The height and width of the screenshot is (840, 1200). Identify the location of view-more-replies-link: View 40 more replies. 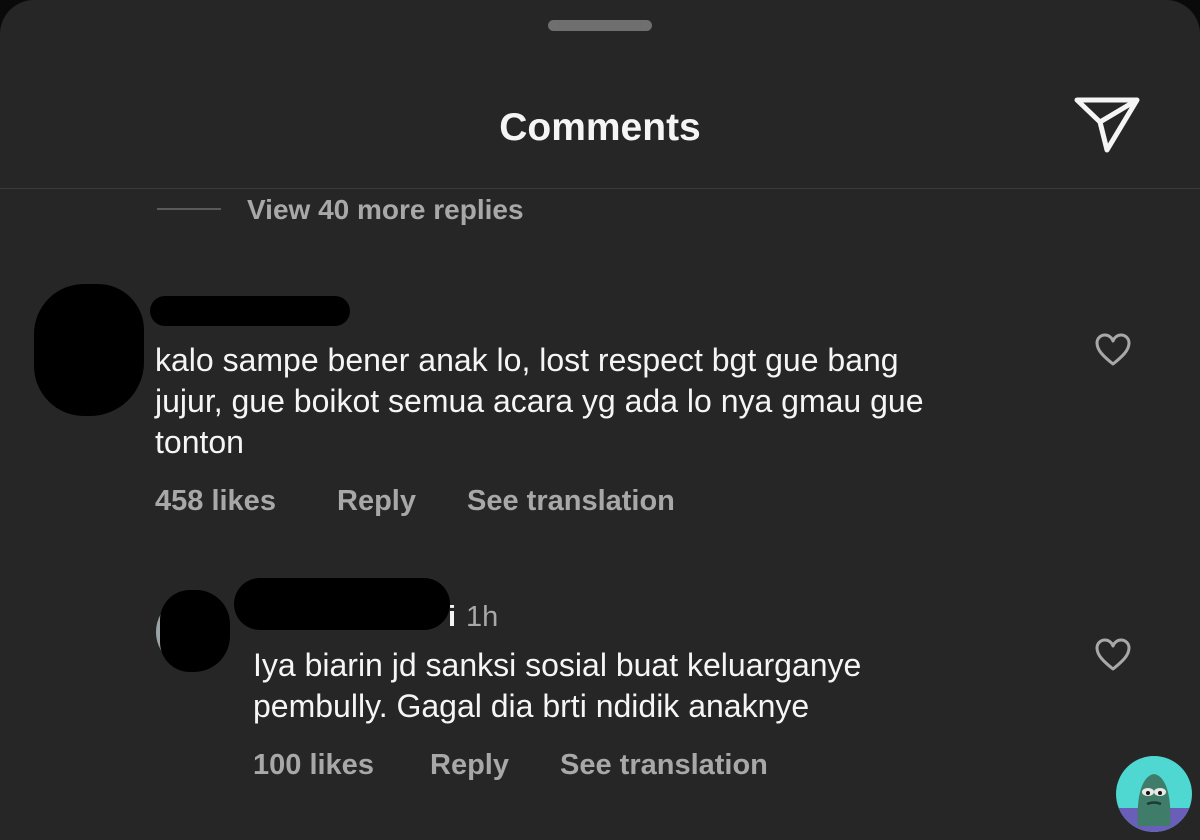
(385, 210).